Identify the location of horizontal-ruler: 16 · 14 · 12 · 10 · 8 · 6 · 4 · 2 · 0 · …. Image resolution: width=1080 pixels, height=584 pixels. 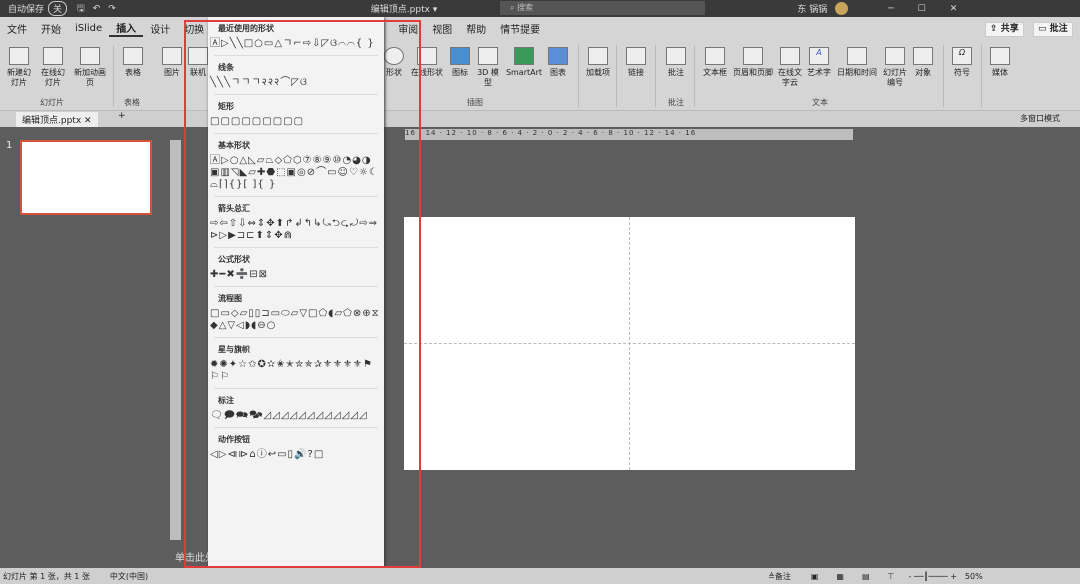
(629, 134).